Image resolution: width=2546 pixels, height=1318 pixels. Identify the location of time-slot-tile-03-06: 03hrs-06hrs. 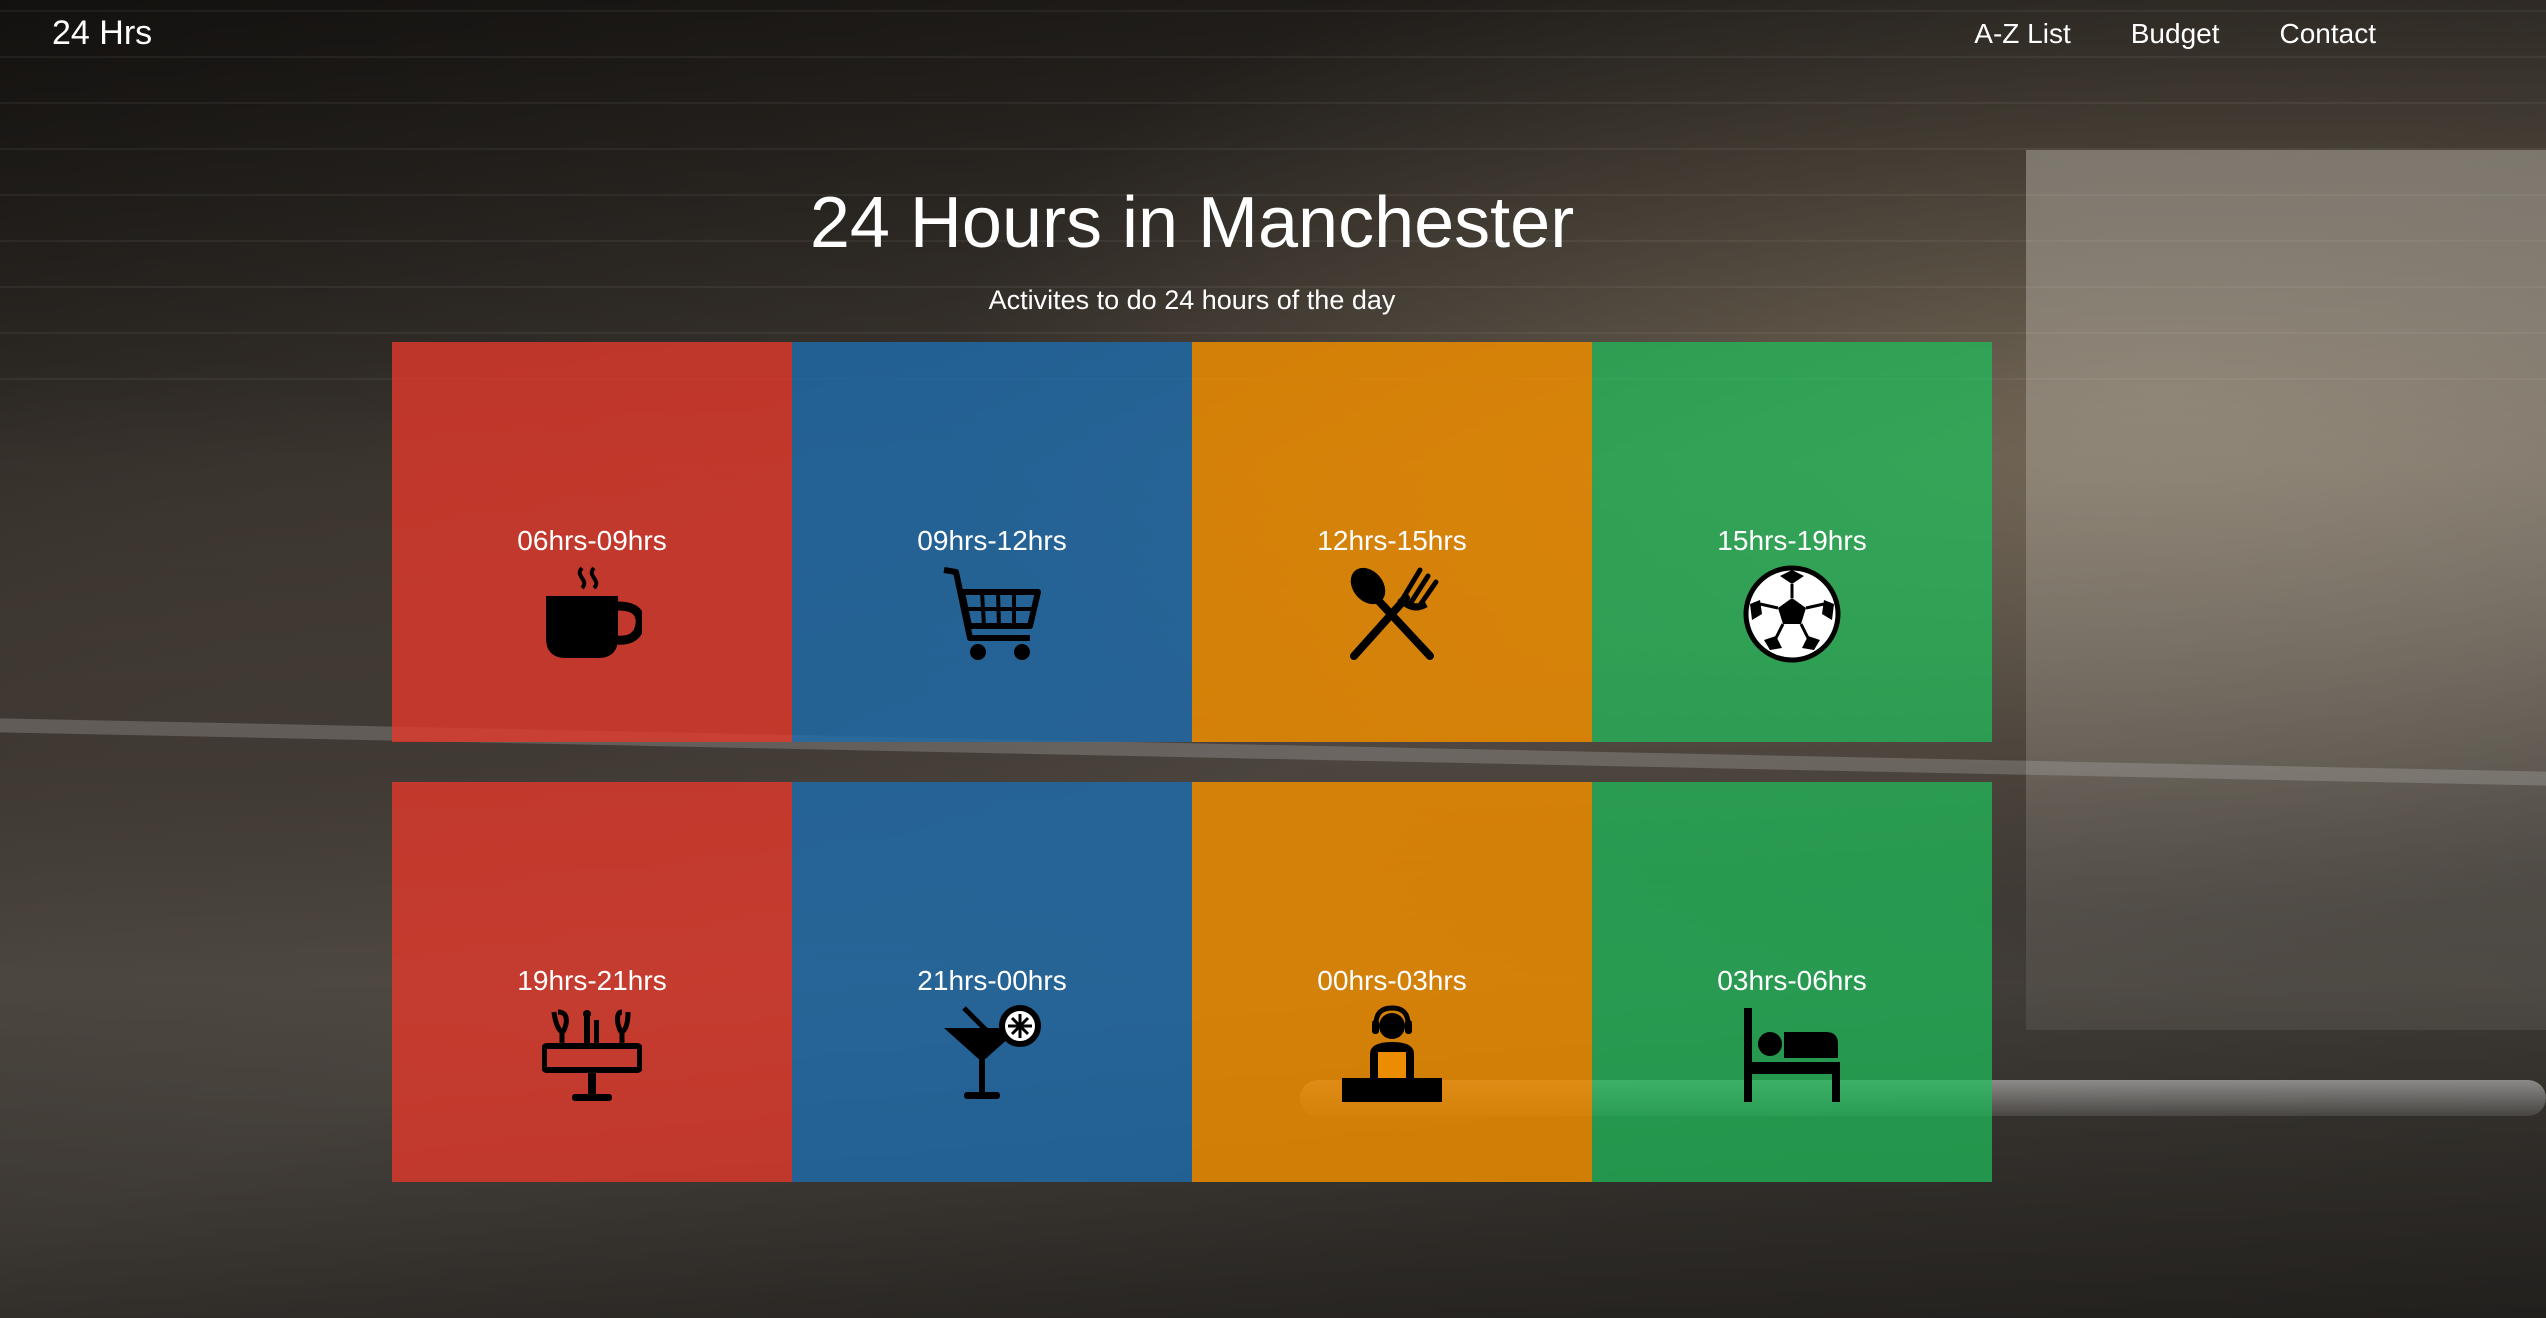
(1792, 982).